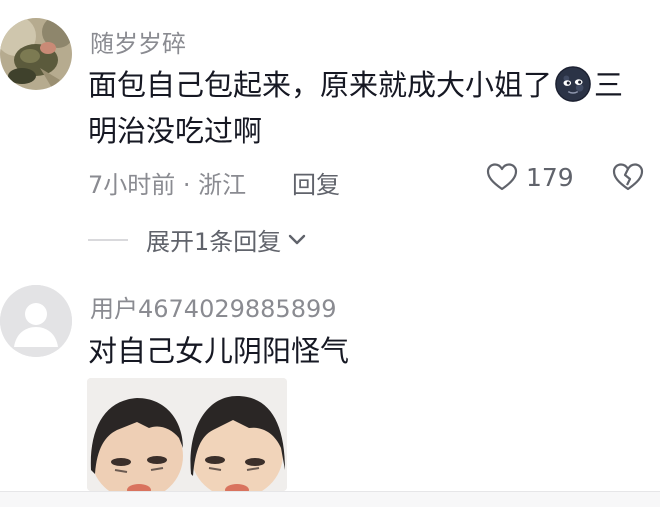 Image resolution: width=660 pixels, height=507 pixels. Describe the element at coordinates (573, 84) in the screenshot. I see `dark-moon-face-emoji-icon` at that location.